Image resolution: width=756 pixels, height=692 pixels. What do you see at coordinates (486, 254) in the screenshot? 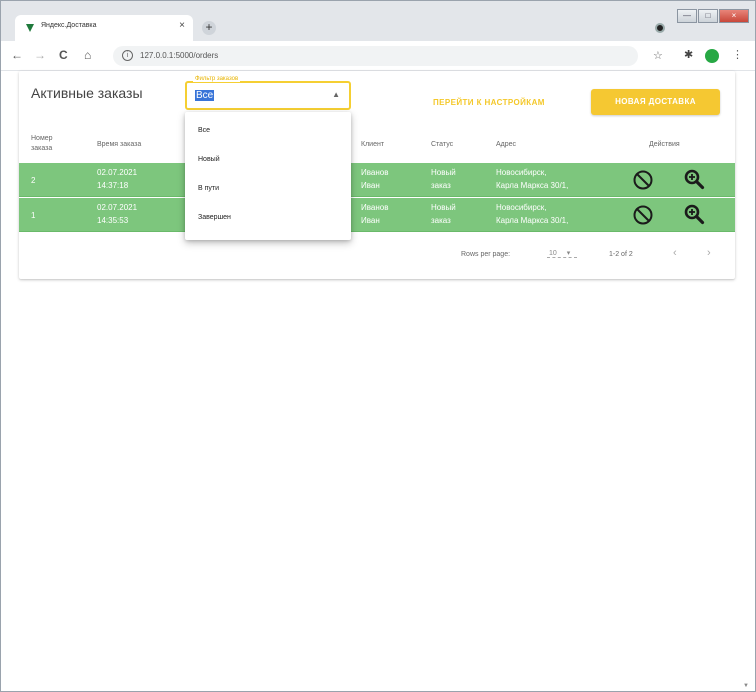
I see `rows-per-page-label: Rows per page:` at bounding box center [486, 254].